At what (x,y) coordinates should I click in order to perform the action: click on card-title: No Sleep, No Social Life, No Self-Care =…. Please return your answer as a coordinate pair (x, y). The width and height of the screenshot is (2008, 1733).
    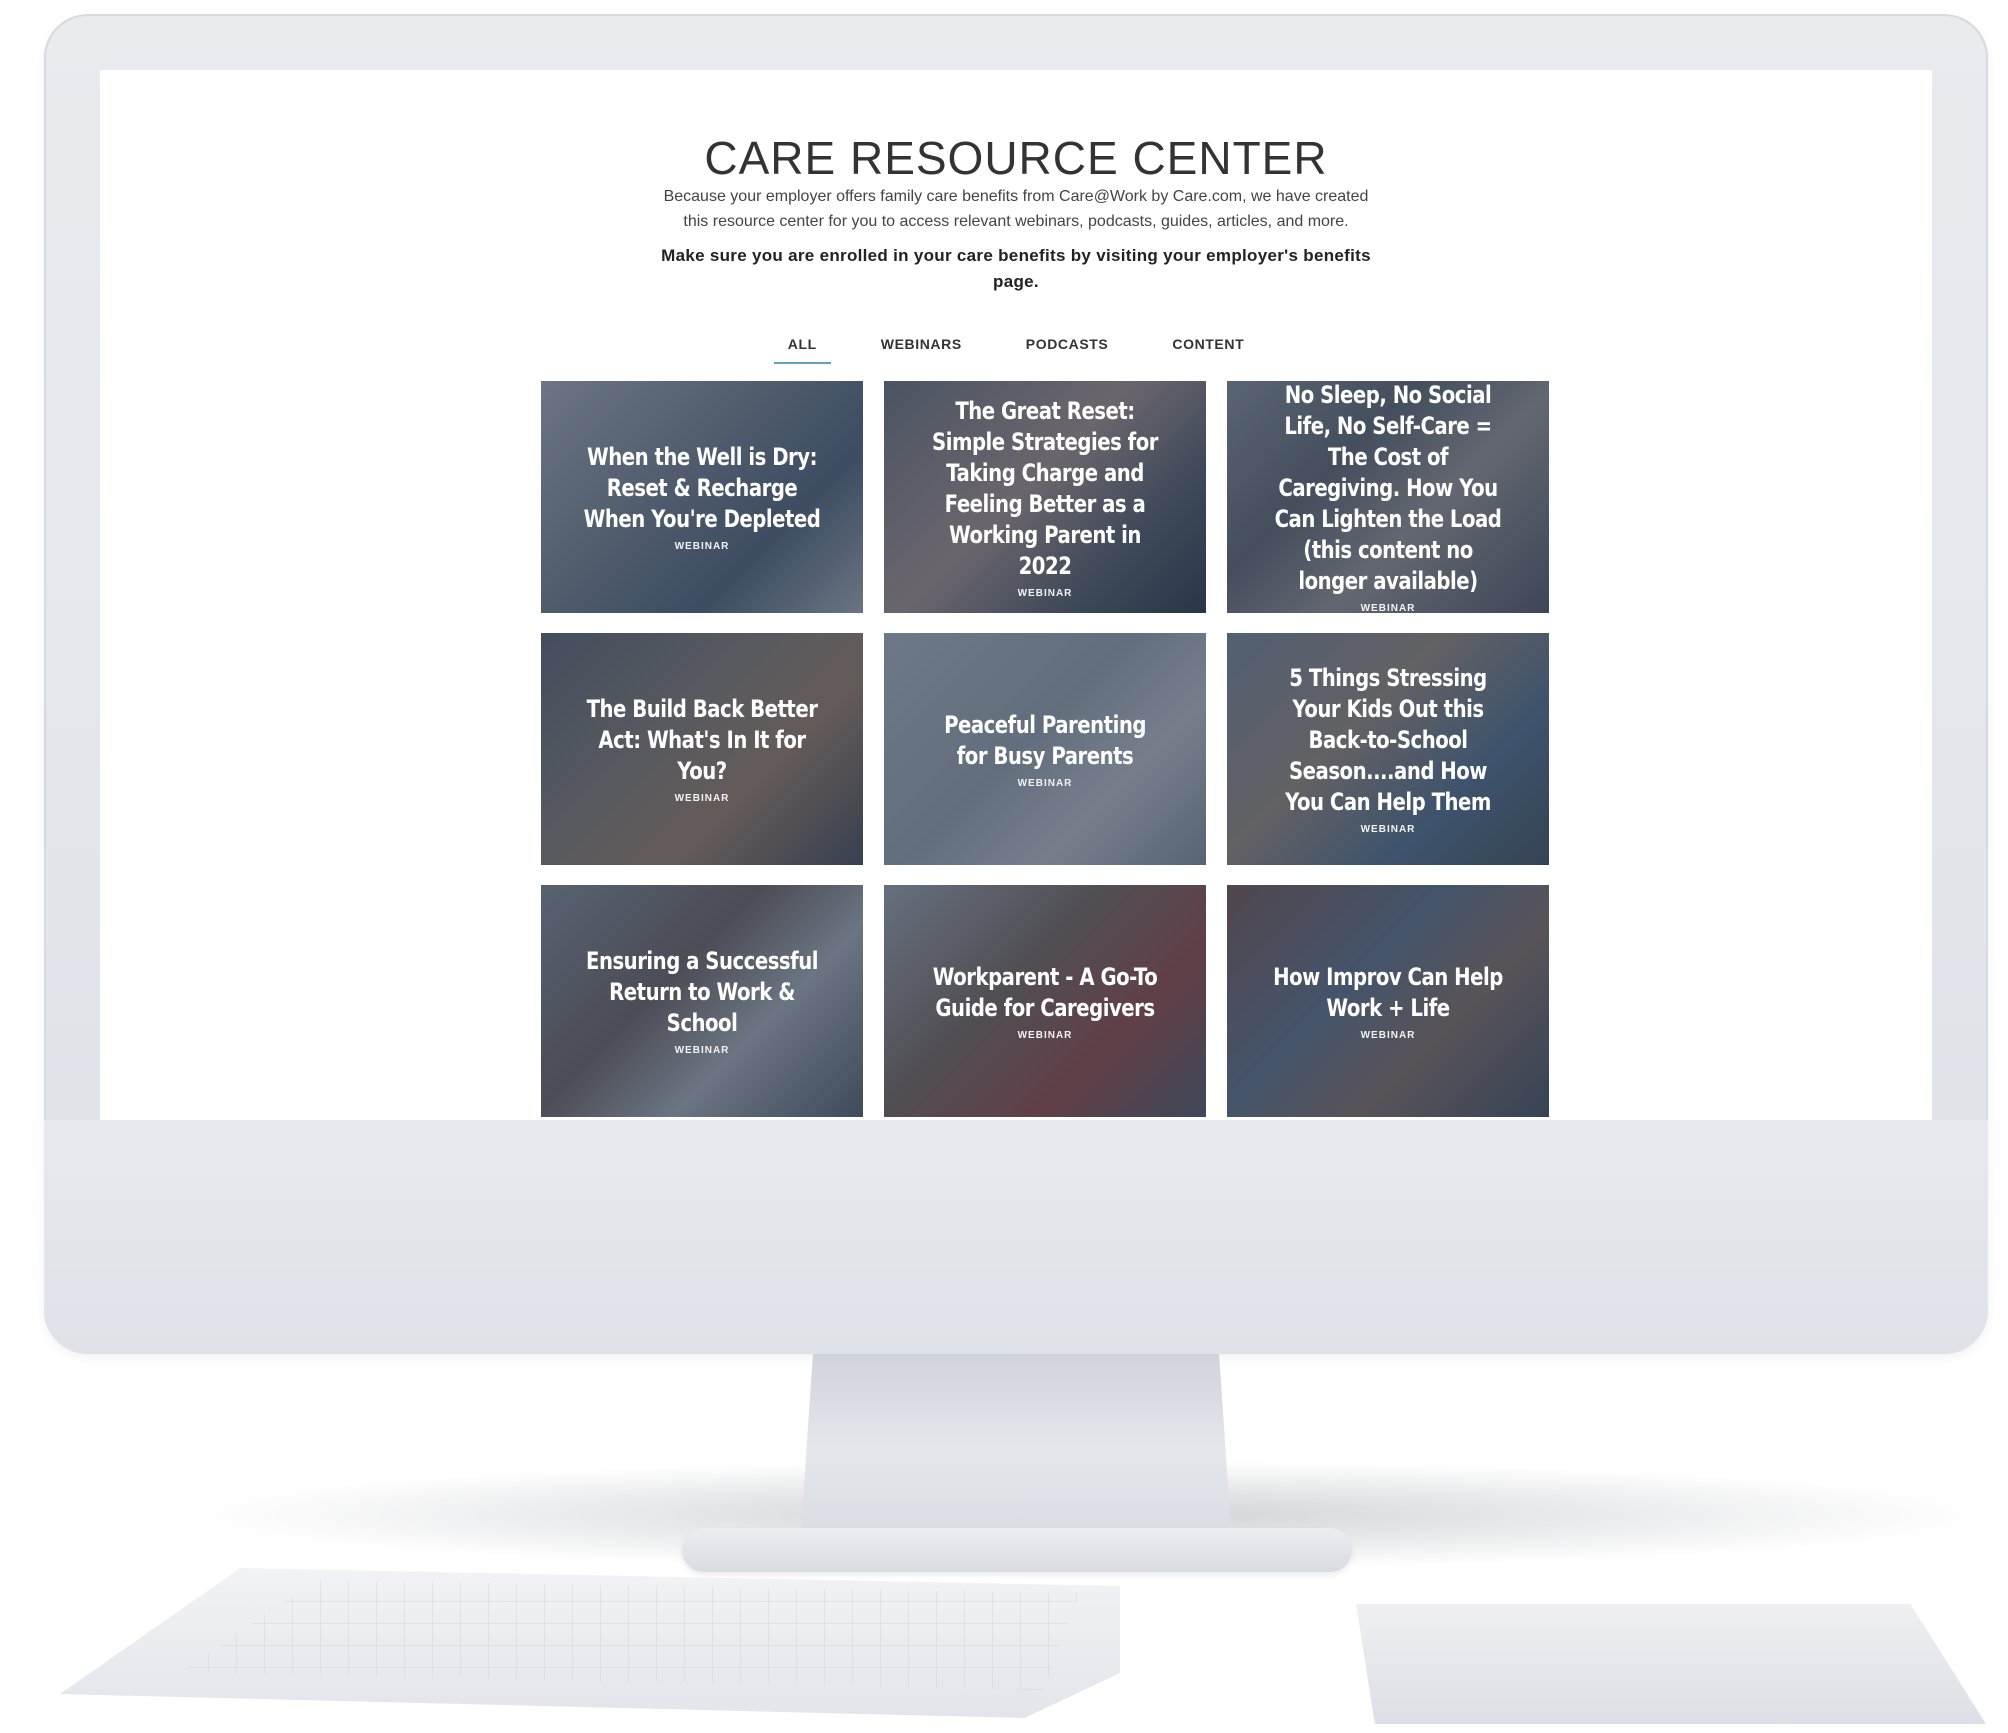
    Looking at the image, I should click on (1388, 488).